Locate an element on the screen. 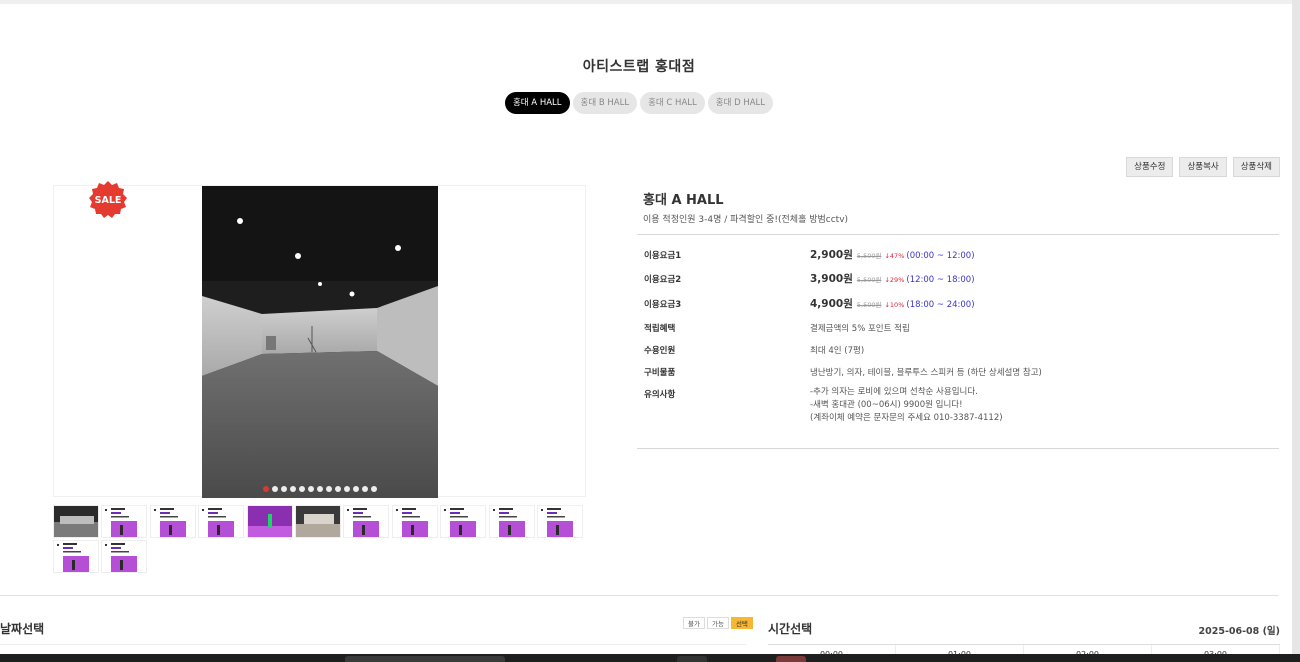 Image resolution: width=1300 pixels, height=662 pixels. admin-toolbar: 상품수정 상품복사 상품삭제 is located at coordinates (1203, 167).